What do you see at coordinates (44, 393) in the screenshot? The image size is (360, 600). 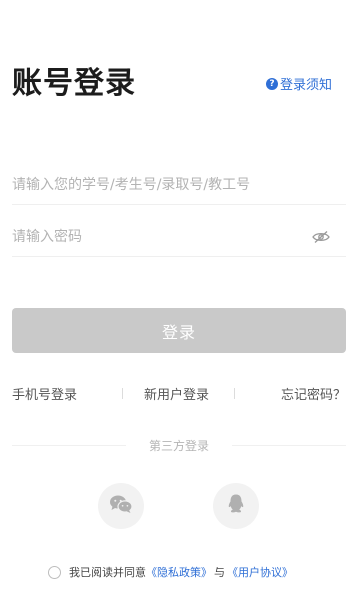 I see `phone-login-link: 手机号登录` at bounding box center [44, 393].